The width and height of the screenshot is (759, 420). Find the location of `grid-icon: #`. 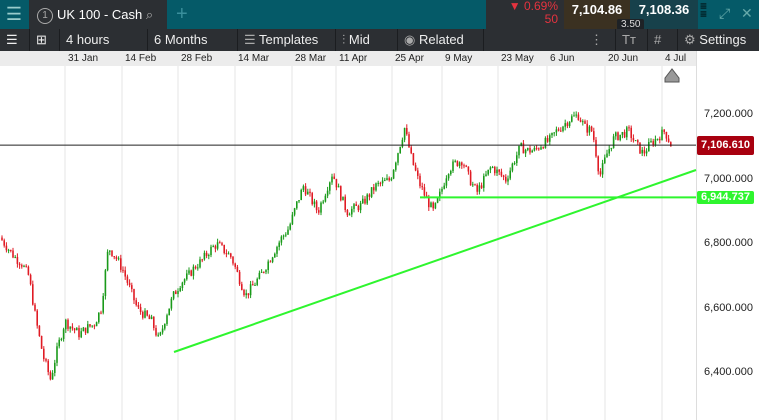

grid-icon: # is located at coordinates (663, 40).